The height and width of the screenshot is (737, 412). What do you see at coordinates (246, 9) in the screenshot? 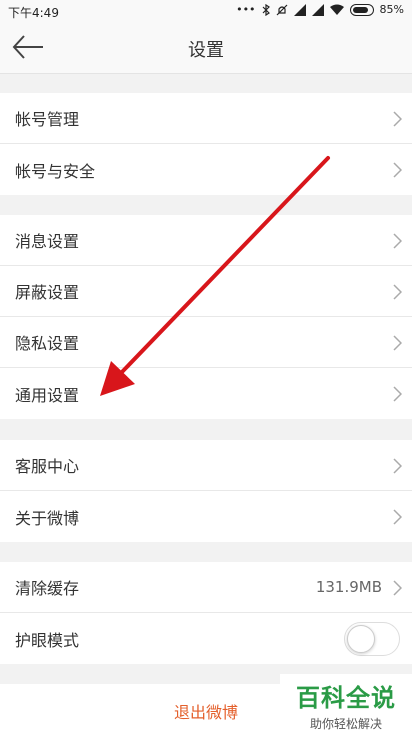
I see `dots-icon: •••` at bounding box center [246, 9].